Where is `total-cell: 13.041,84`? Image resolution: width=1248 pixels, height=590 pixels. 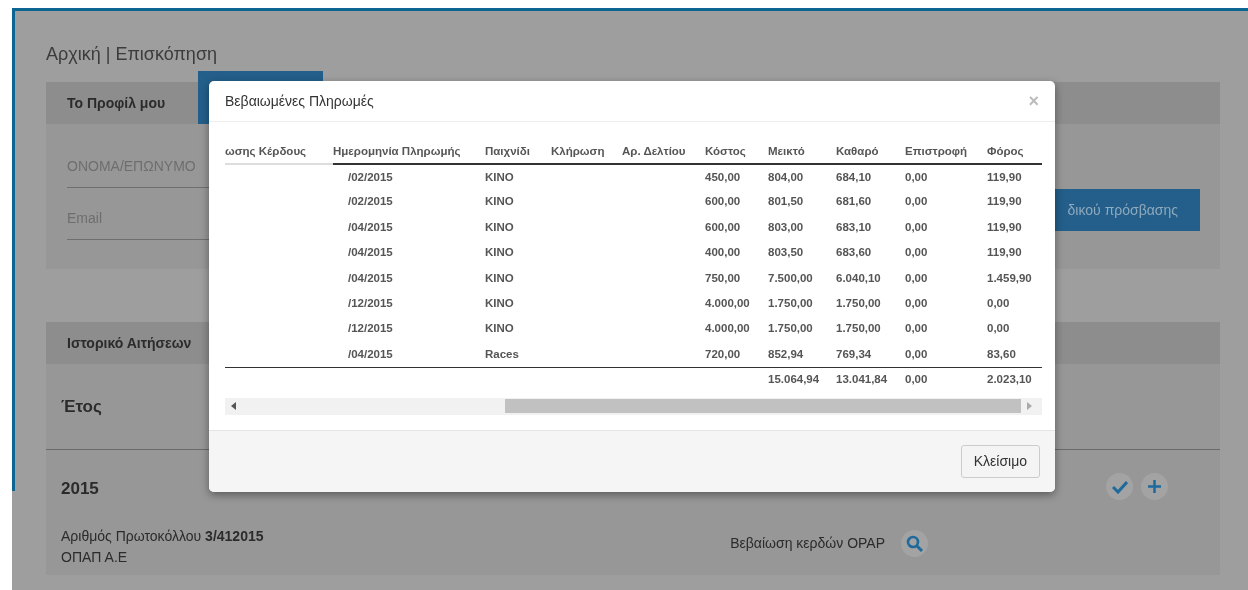
total-cell: 13.041,84 is located at coordinates (862, 379).